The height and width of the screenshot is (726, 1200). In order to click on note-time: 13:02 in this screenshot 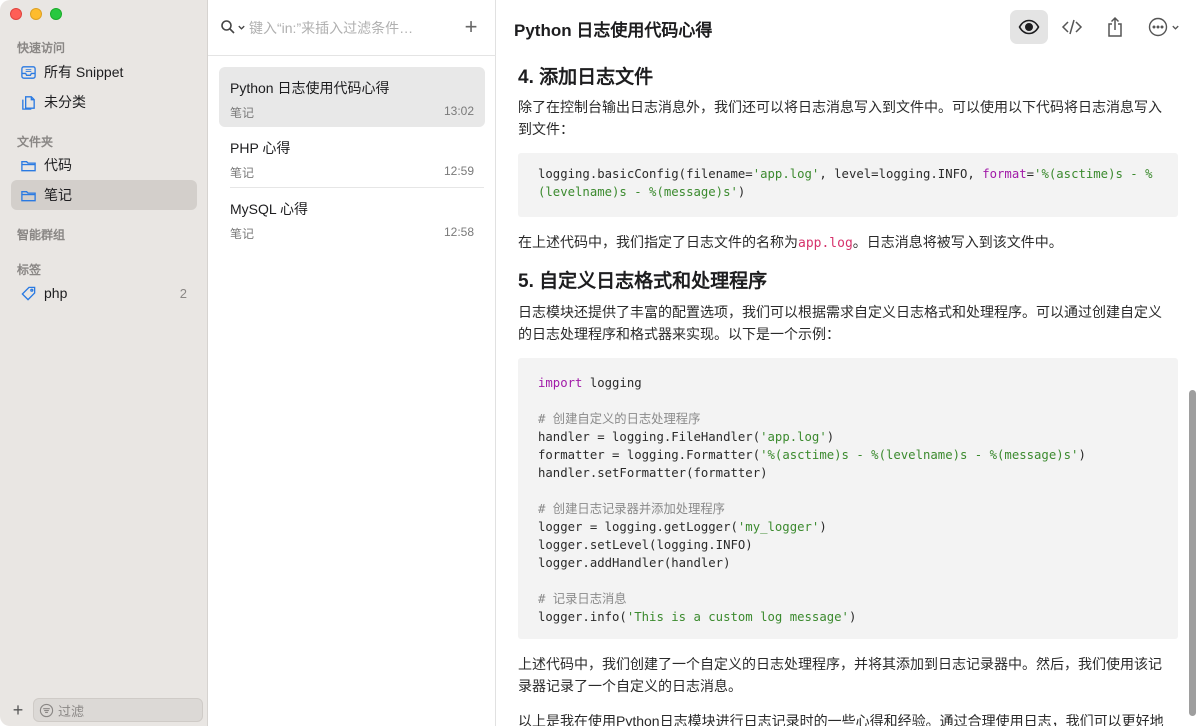, I will do `click(458, 111)`.